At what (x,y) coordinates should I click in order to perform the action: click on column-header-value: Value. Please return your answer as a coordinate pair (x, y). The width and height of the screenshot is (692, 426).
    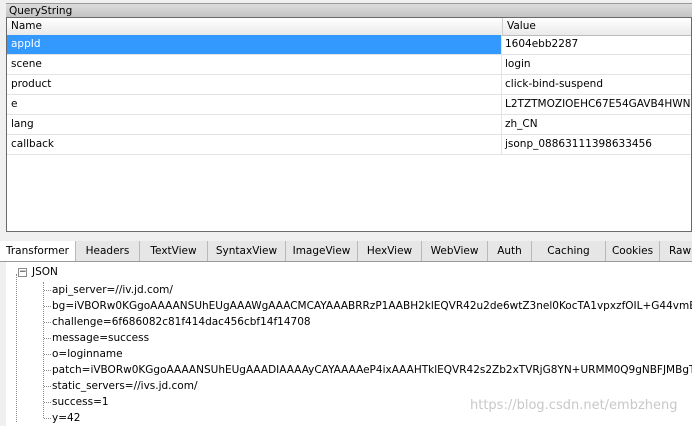
    Looking at the image, I should click on (521, 26).